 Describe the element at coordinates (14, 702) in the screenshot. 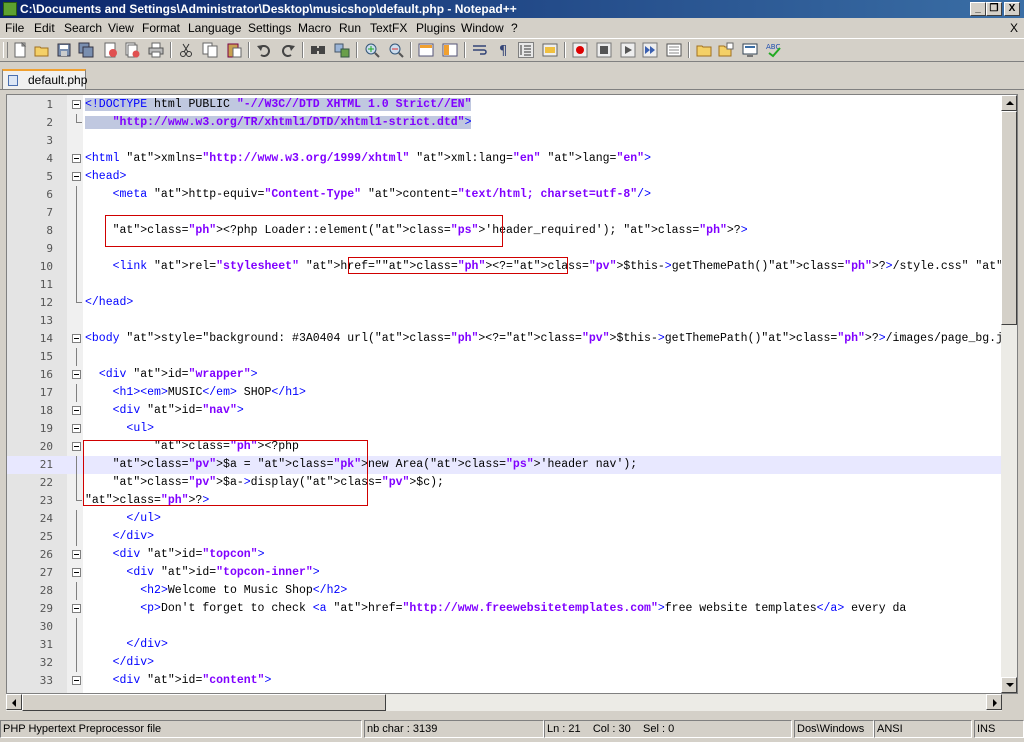

I see `scroll-left-button` at that location.